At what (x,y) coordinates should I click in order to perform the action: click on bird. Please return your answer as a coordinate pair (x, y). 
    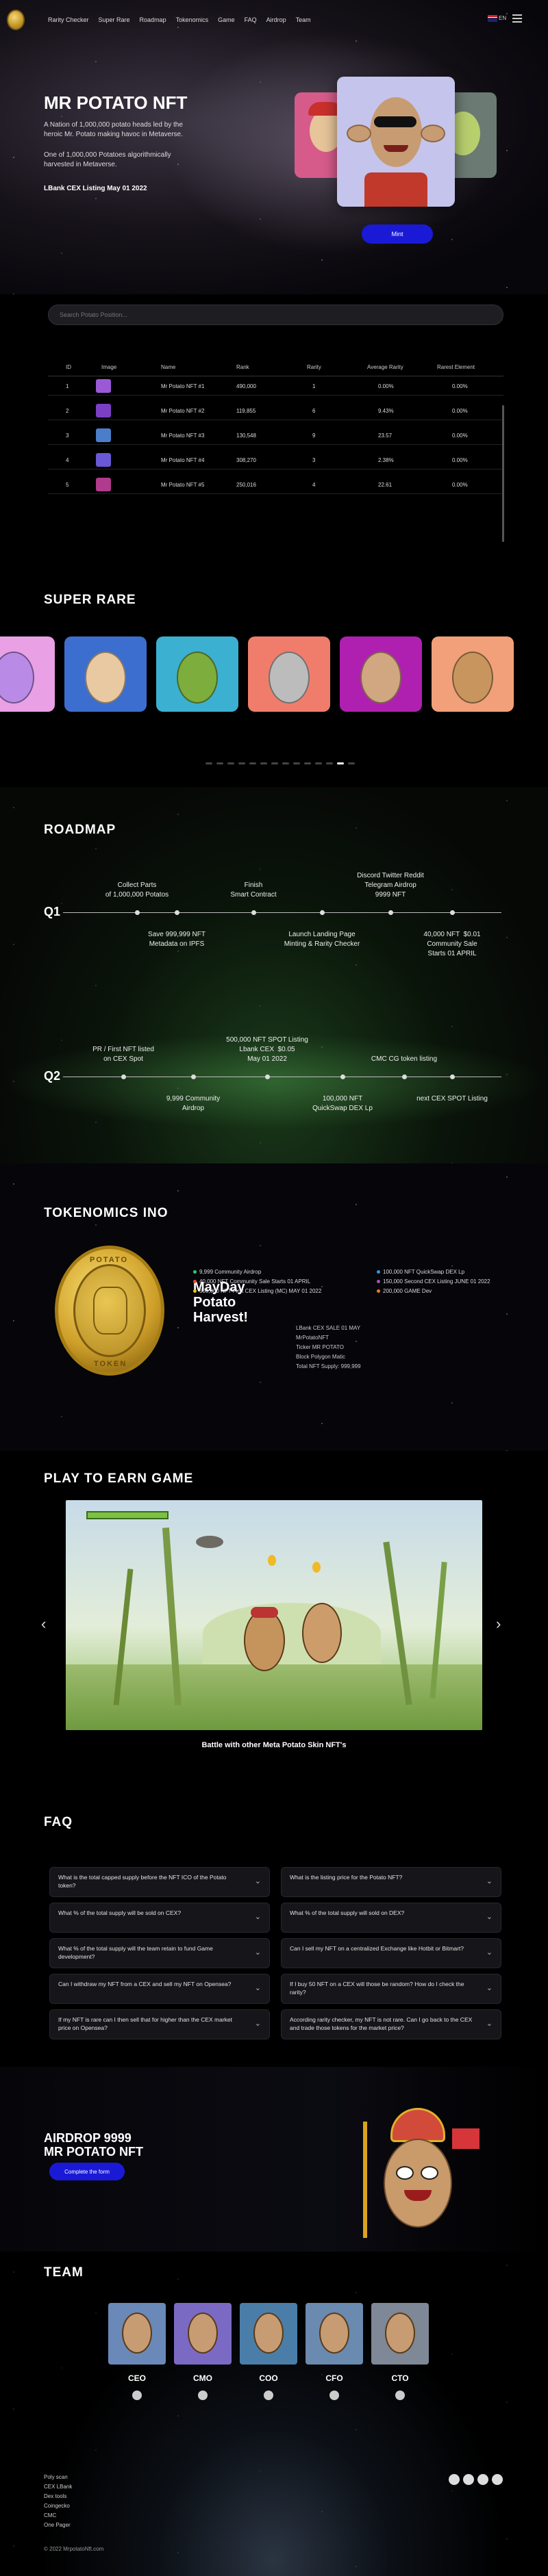
    Looking at the image, I should click on (209, 1542).